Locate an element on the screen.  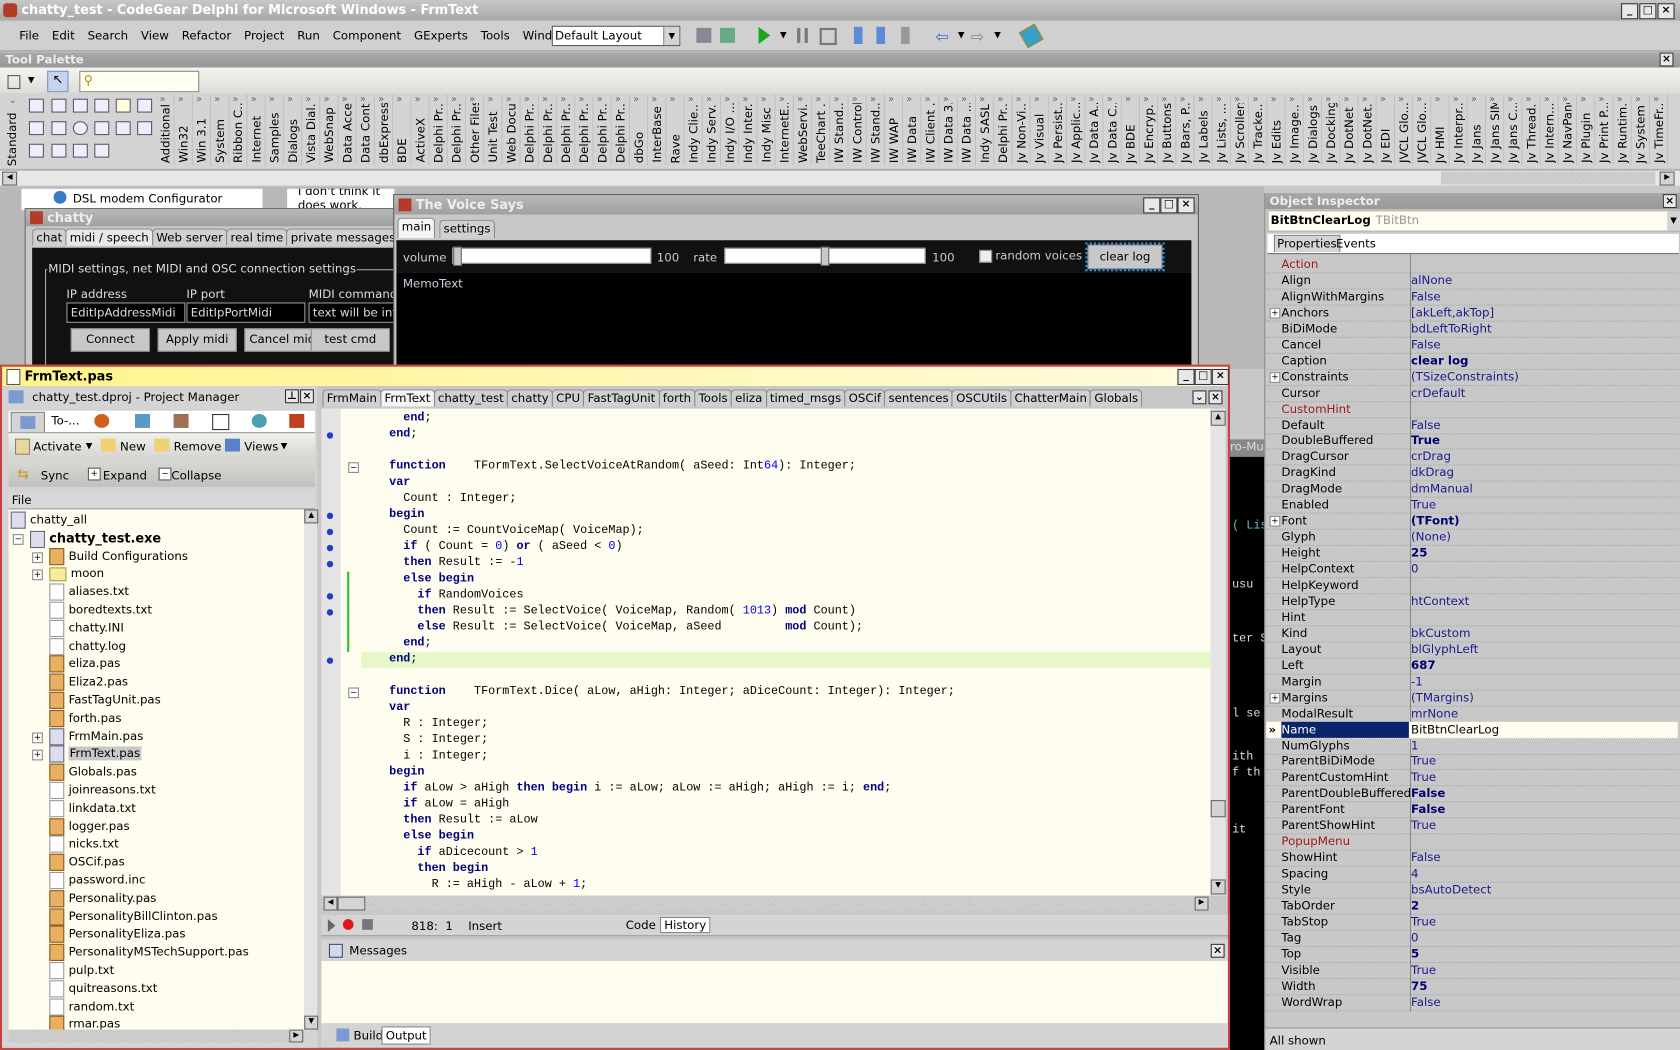
apply-midi-button: Apply midi is located at coordinates (197, 340).